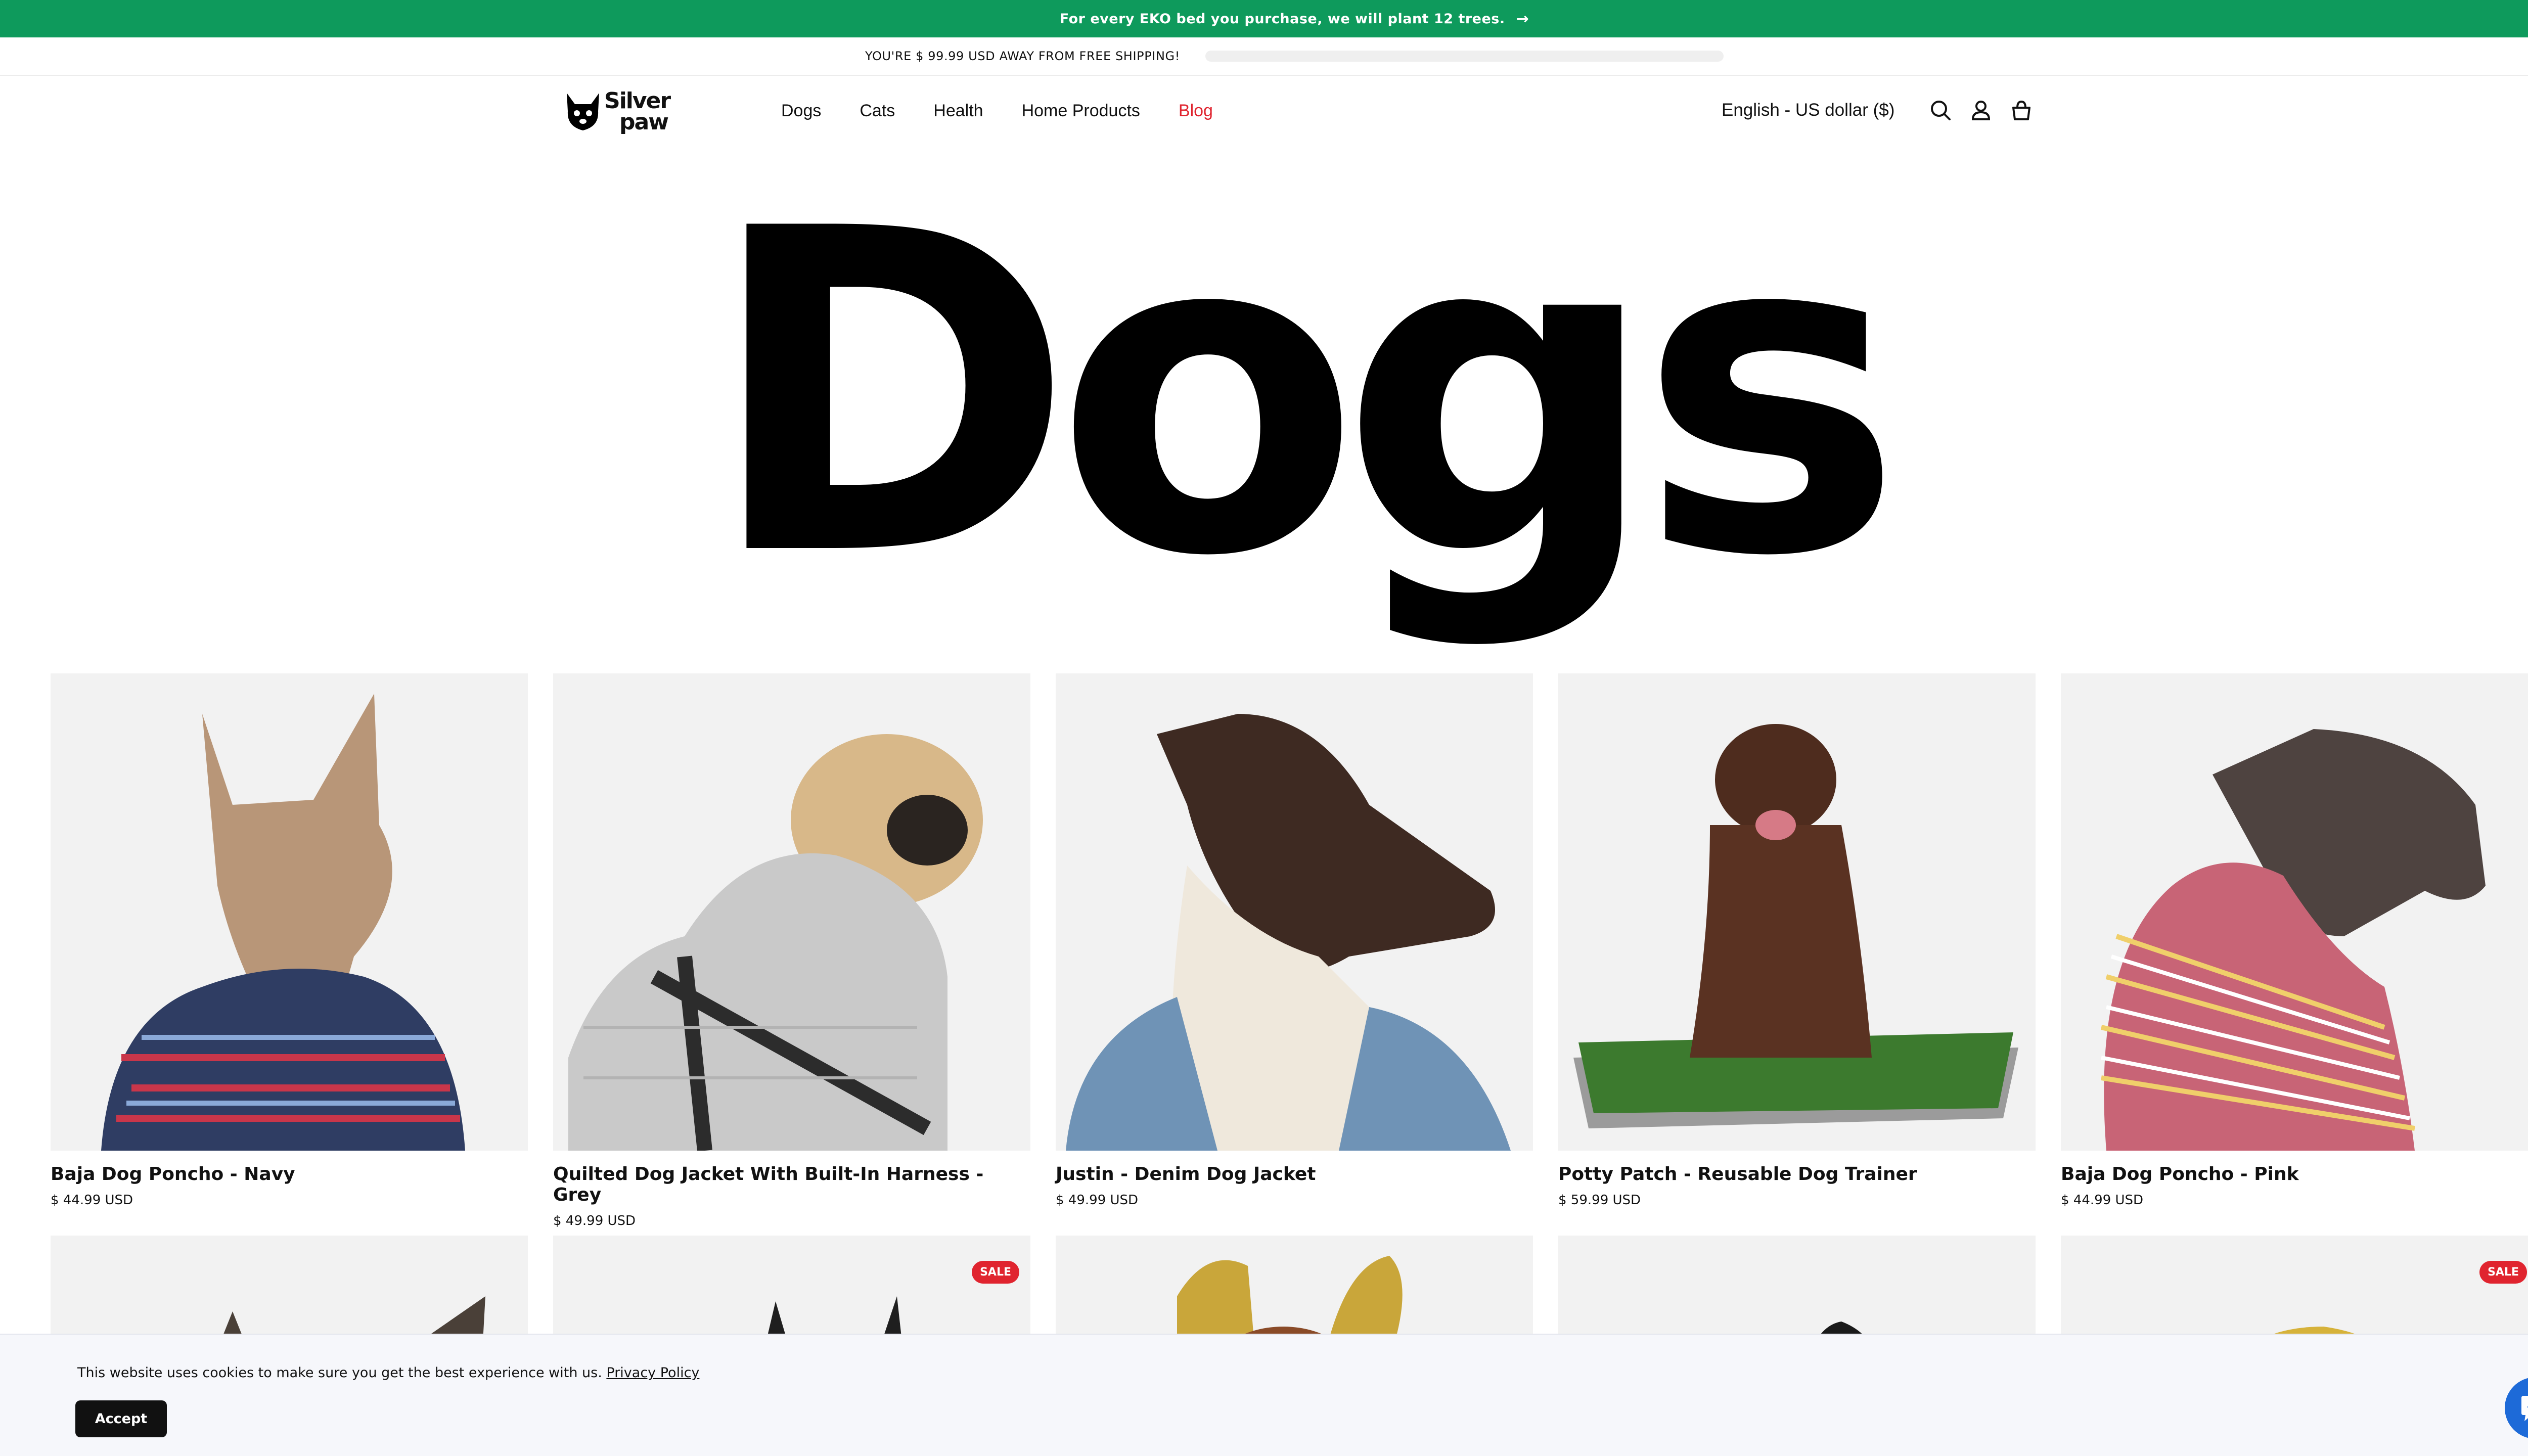 This screenshot has height=1456, width=2528. What do you see at coordinates (2525, 1408) in the screenshot?
I see `chat-icon` at bounding box center [2525, 1408].